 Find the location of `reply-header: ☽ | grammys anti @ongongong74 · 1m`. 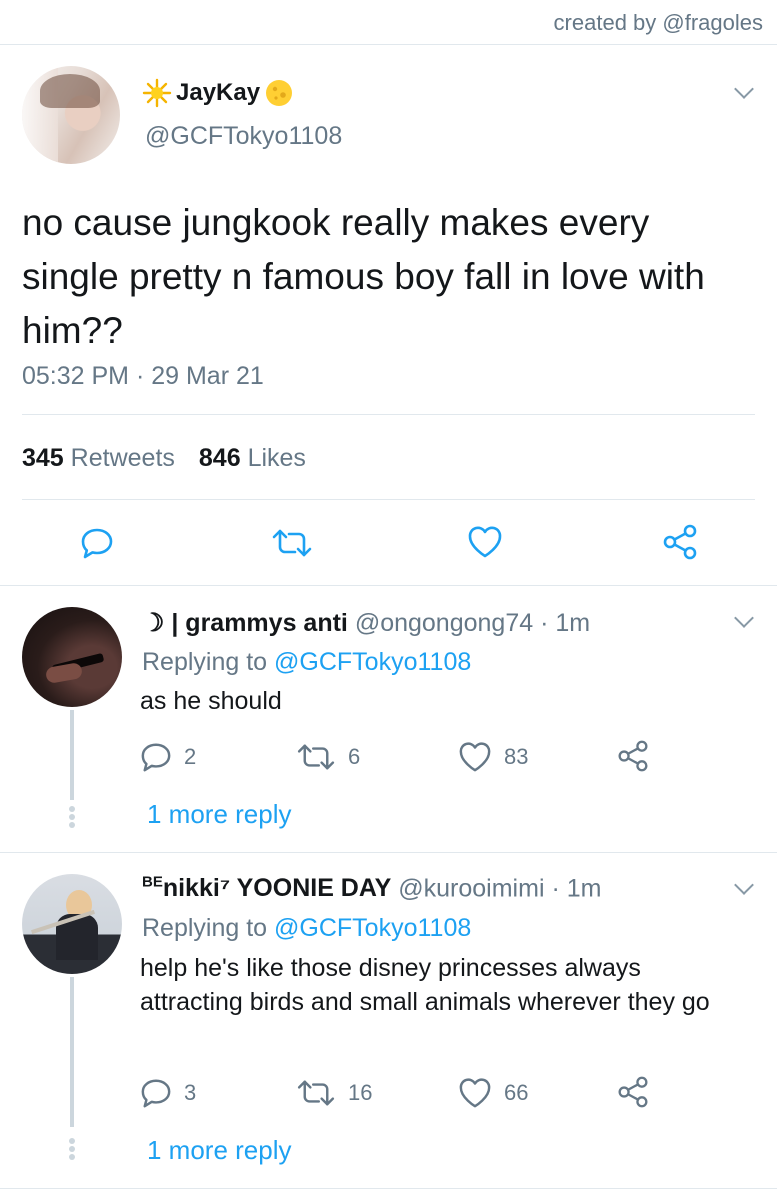

reply-header: ☽ | grammys anti @ongongong74 · 1m is located at coordinates (366, 623).